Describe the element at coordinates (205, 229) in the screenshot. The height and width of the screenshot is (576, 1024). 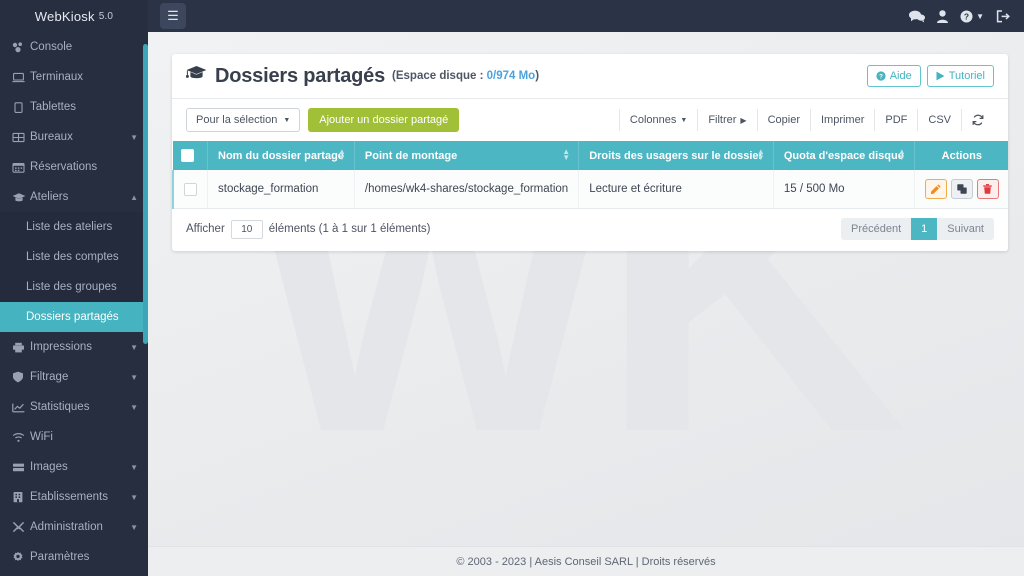
I see `page-length-label: Afficher` at that location.